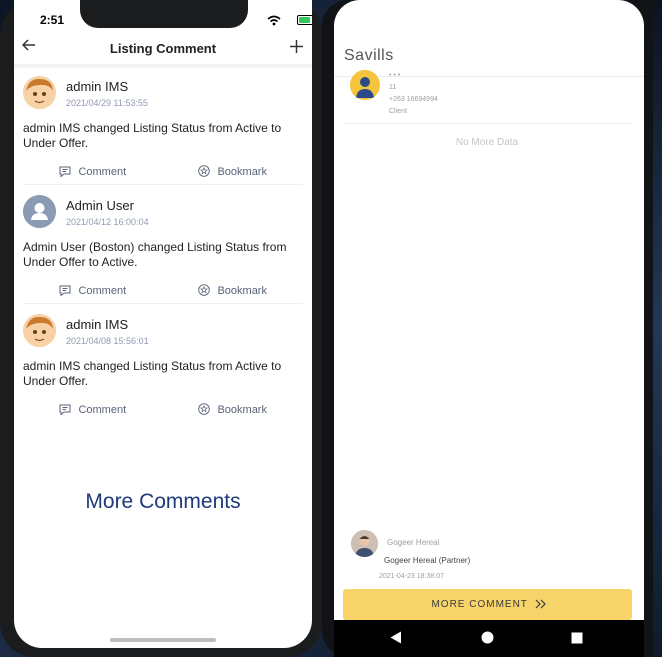  Describe the element at coordinates (411, 576) in the screenshot. I see `commenter-date: 2021-04-23 18:38:07` at that location.